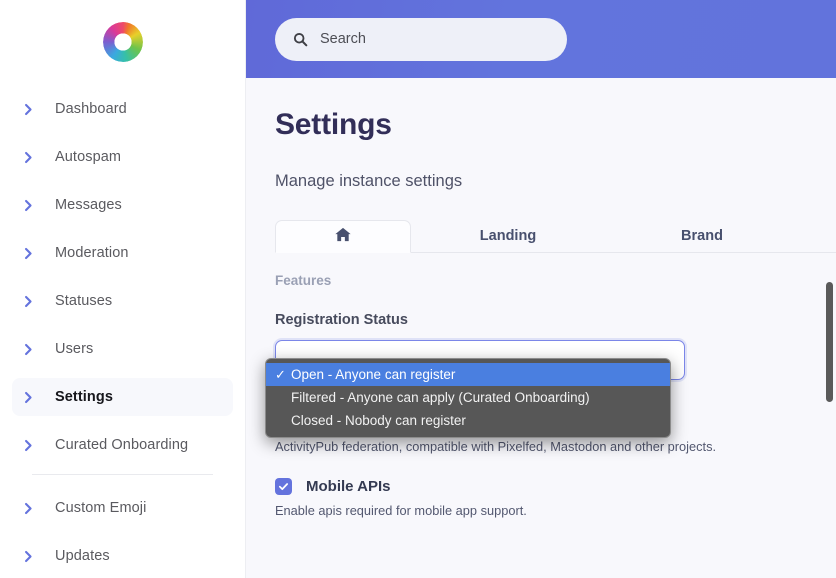 This screenshot has width=836, height=578. Describe the element at coordinates (92, 253) in the screenshot. I see `sidebar-item-label: Moderation` at that location.